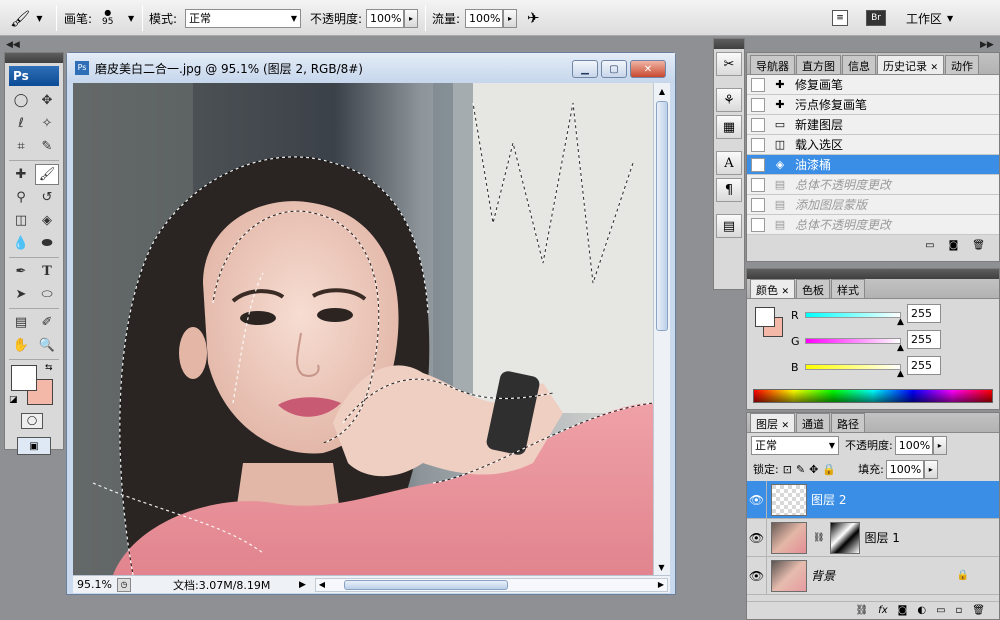 This screenshot has width=1000, height=620. Describe the element at coordinates (959, 610) in the screenshot. I see `new-layer-icon: ▫` at that location.